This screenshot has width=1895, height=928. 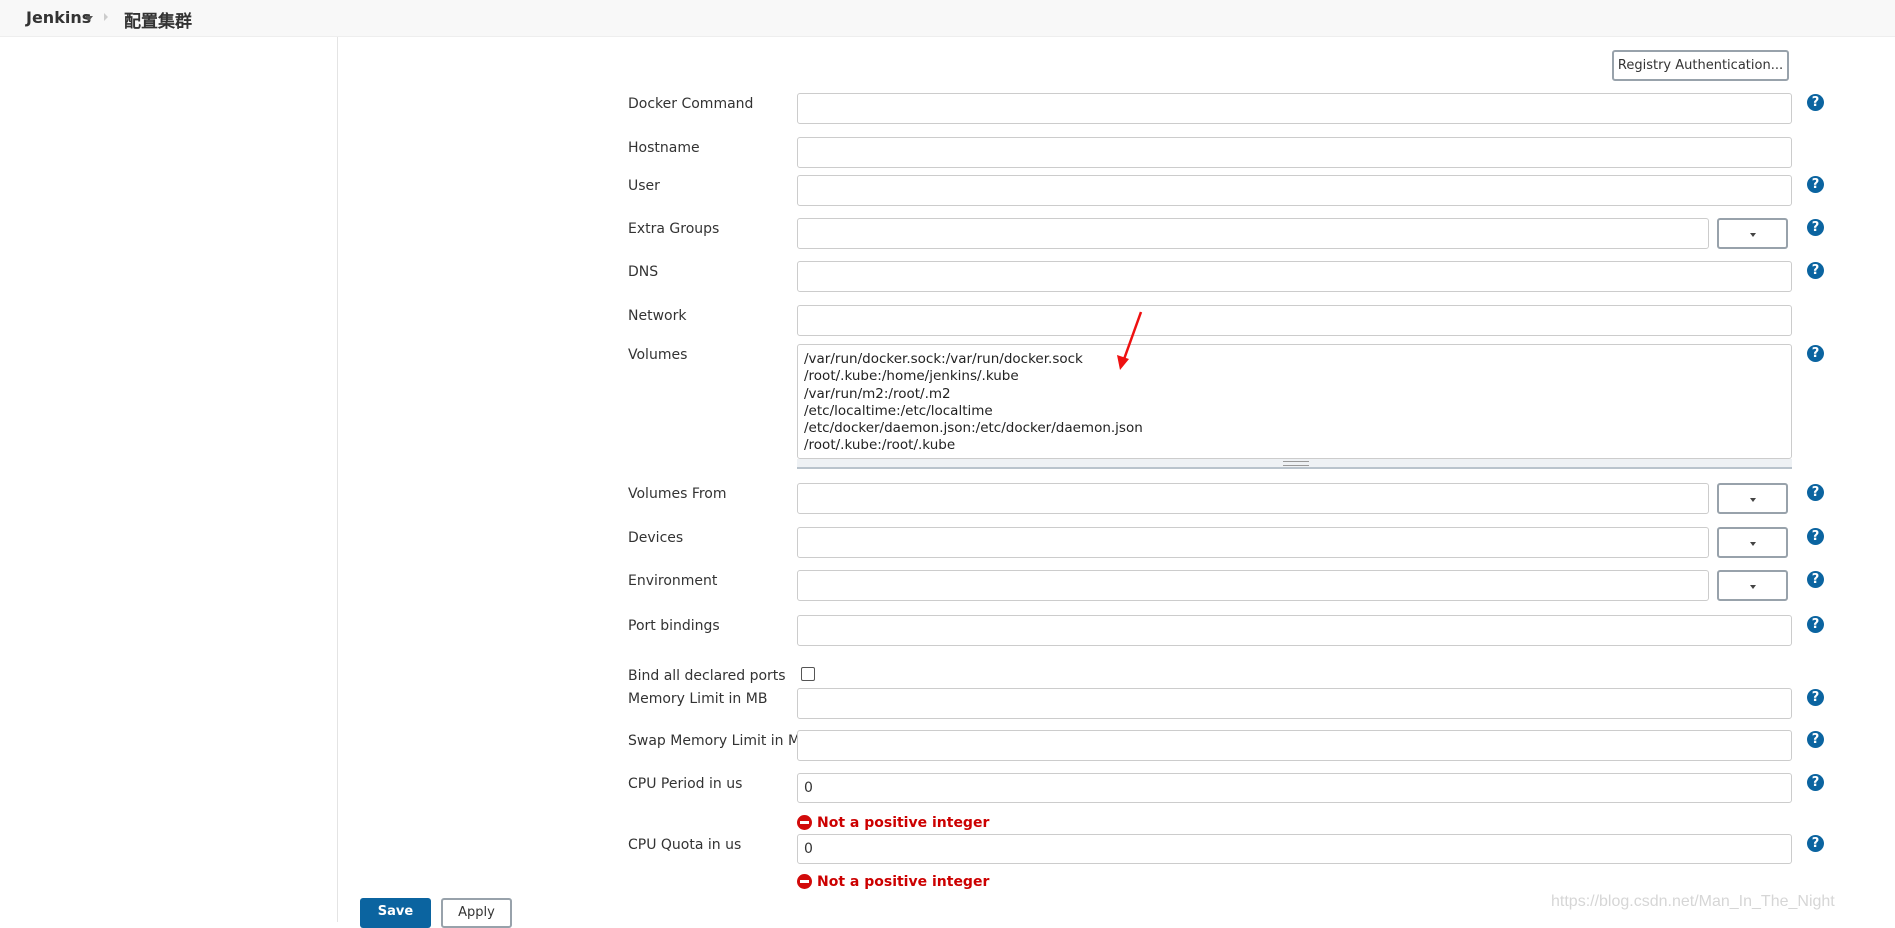 What do you see at coordinates (1294, 108) in the screenshot?
I see `docker-command-input` at bounding box center [1294, 108].